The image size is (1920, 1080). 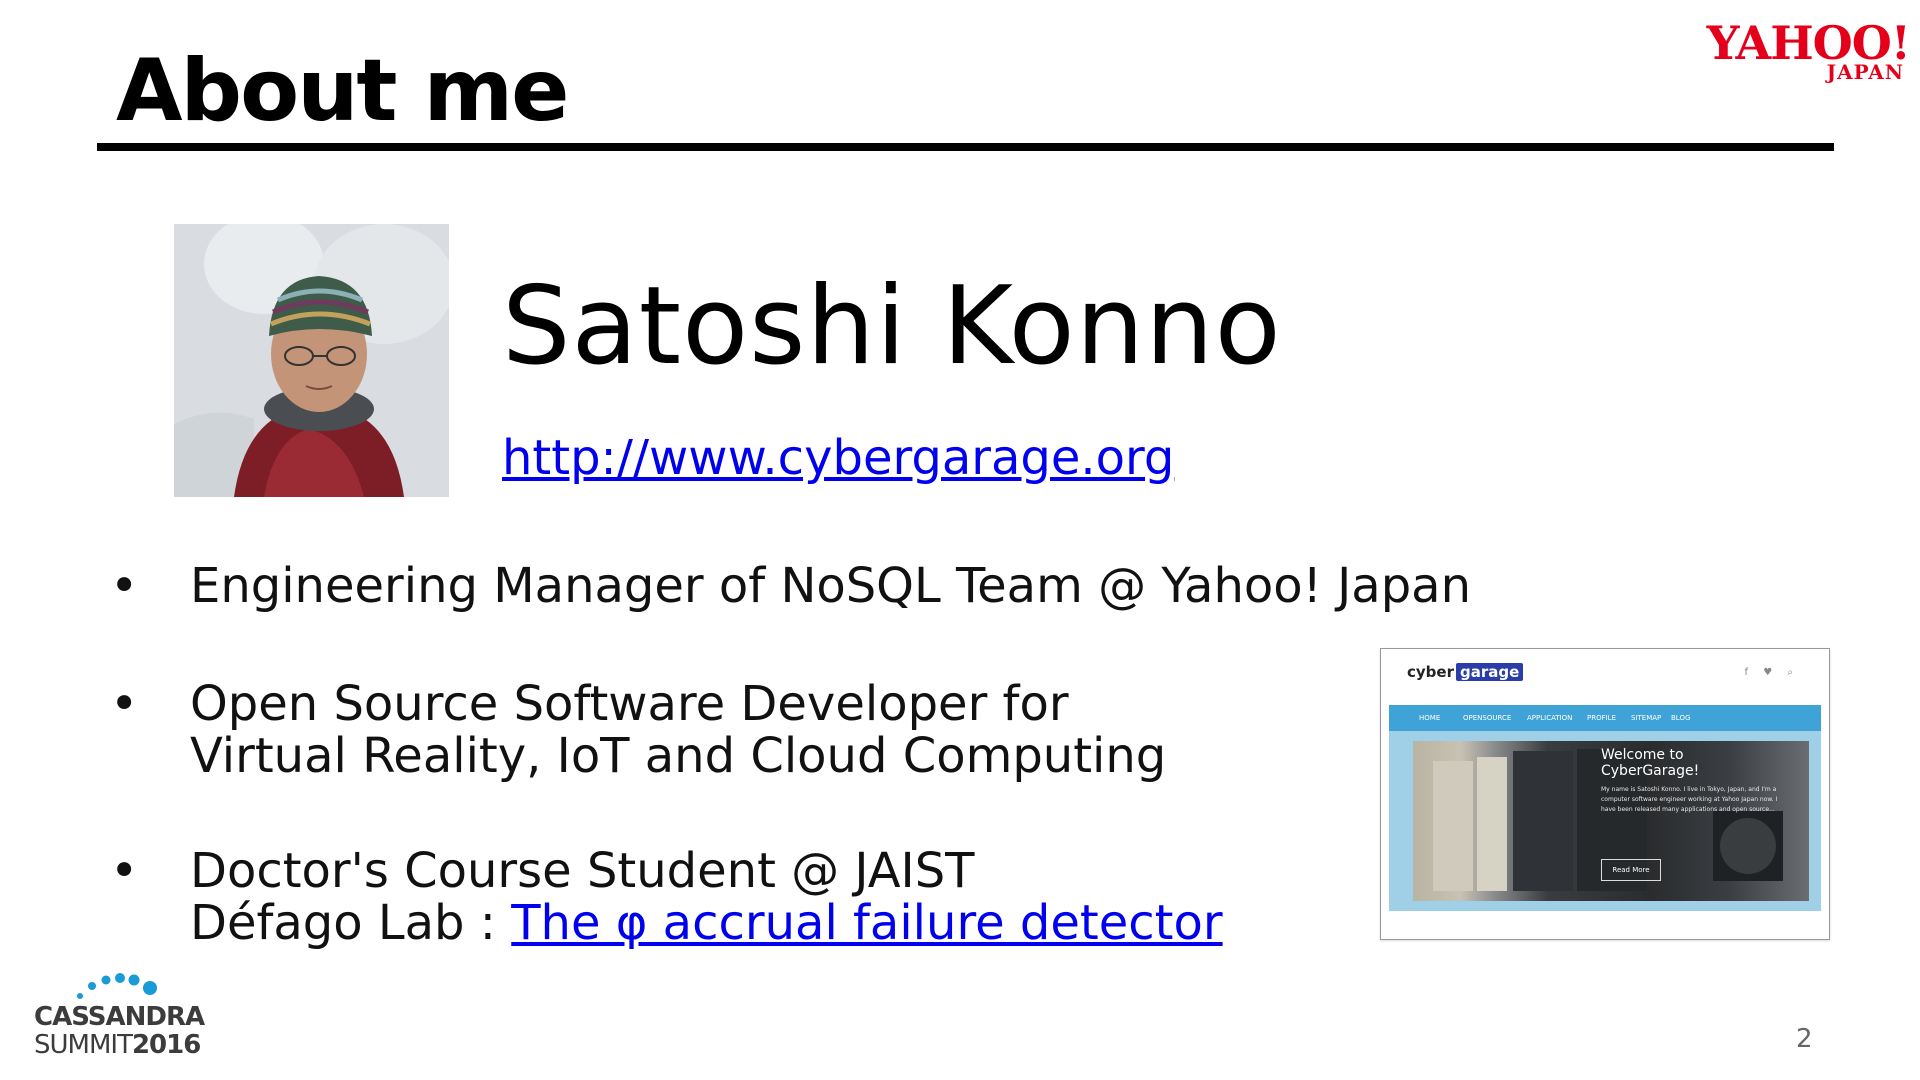 What do you see at coordinates (1646, 718) in the screenshot?
I see `site-nav-item: SITEMAP` at bounding box center [1646, 718].